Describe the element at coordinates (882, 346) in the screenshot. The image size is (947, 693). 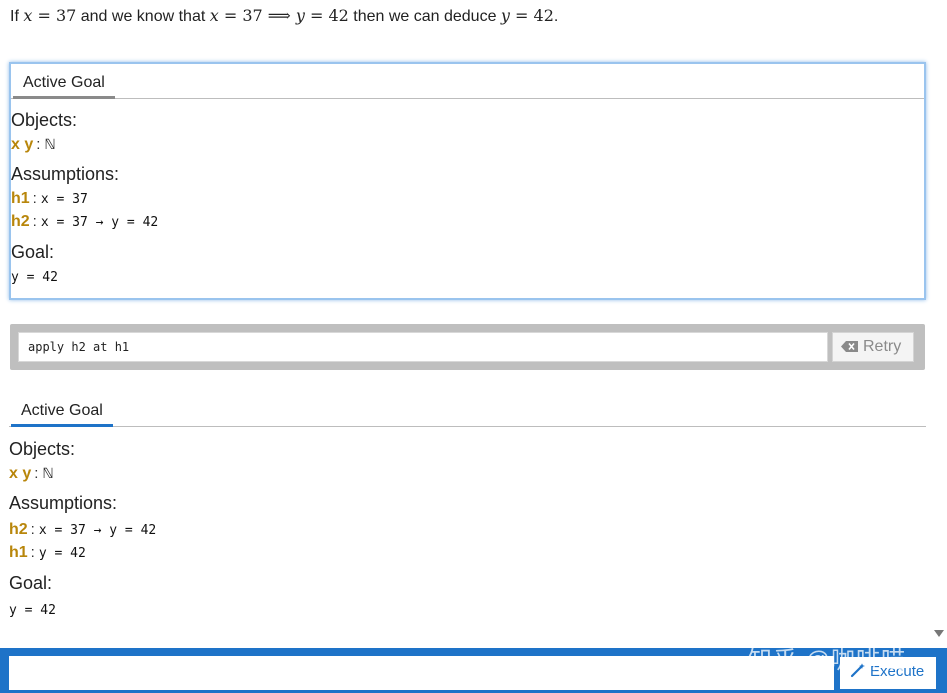
I see `retry-label: Retry` at that location.